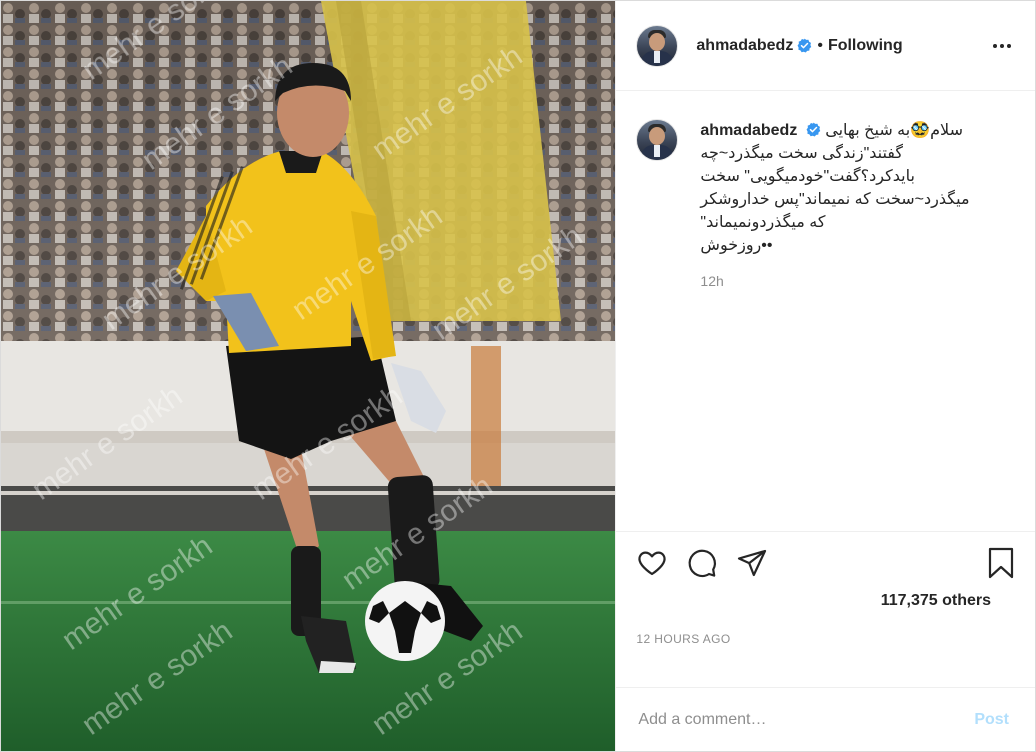 Image resolution: width=1036 pixels, height=752 pixels. I want to click on bookmark-icon, so click(1001, 563).